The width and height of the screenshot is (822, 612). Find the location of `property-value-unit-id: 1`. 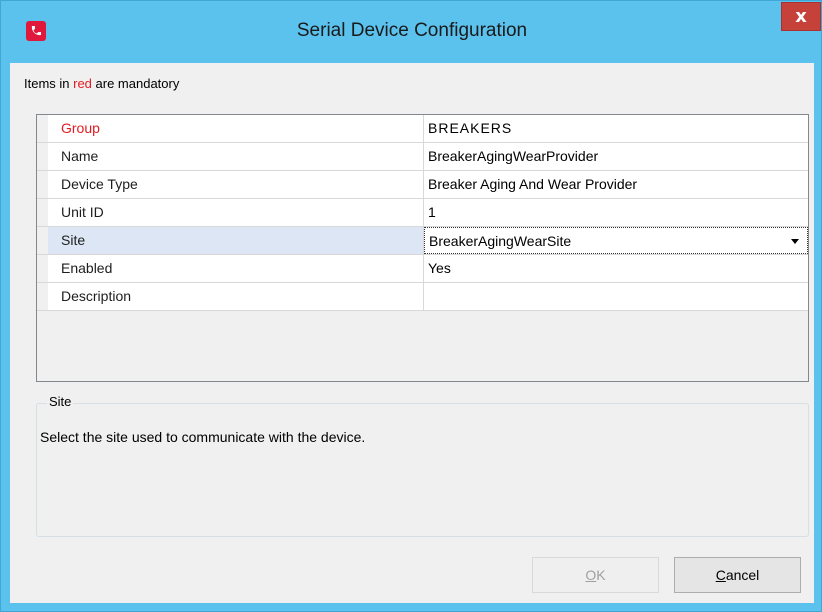

property-value-unit-id: 1 is located at coordinates (616, 212).